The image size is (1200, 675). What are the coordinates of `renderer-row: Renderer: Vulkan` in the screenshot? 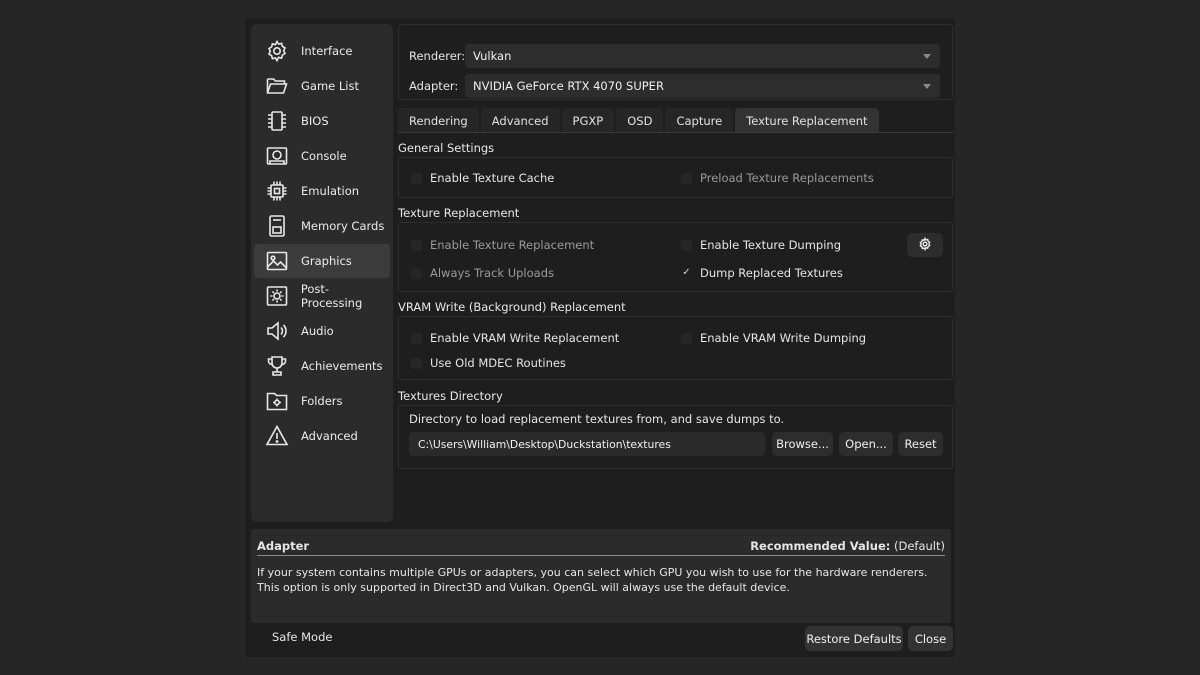 It's located at (674, 56).